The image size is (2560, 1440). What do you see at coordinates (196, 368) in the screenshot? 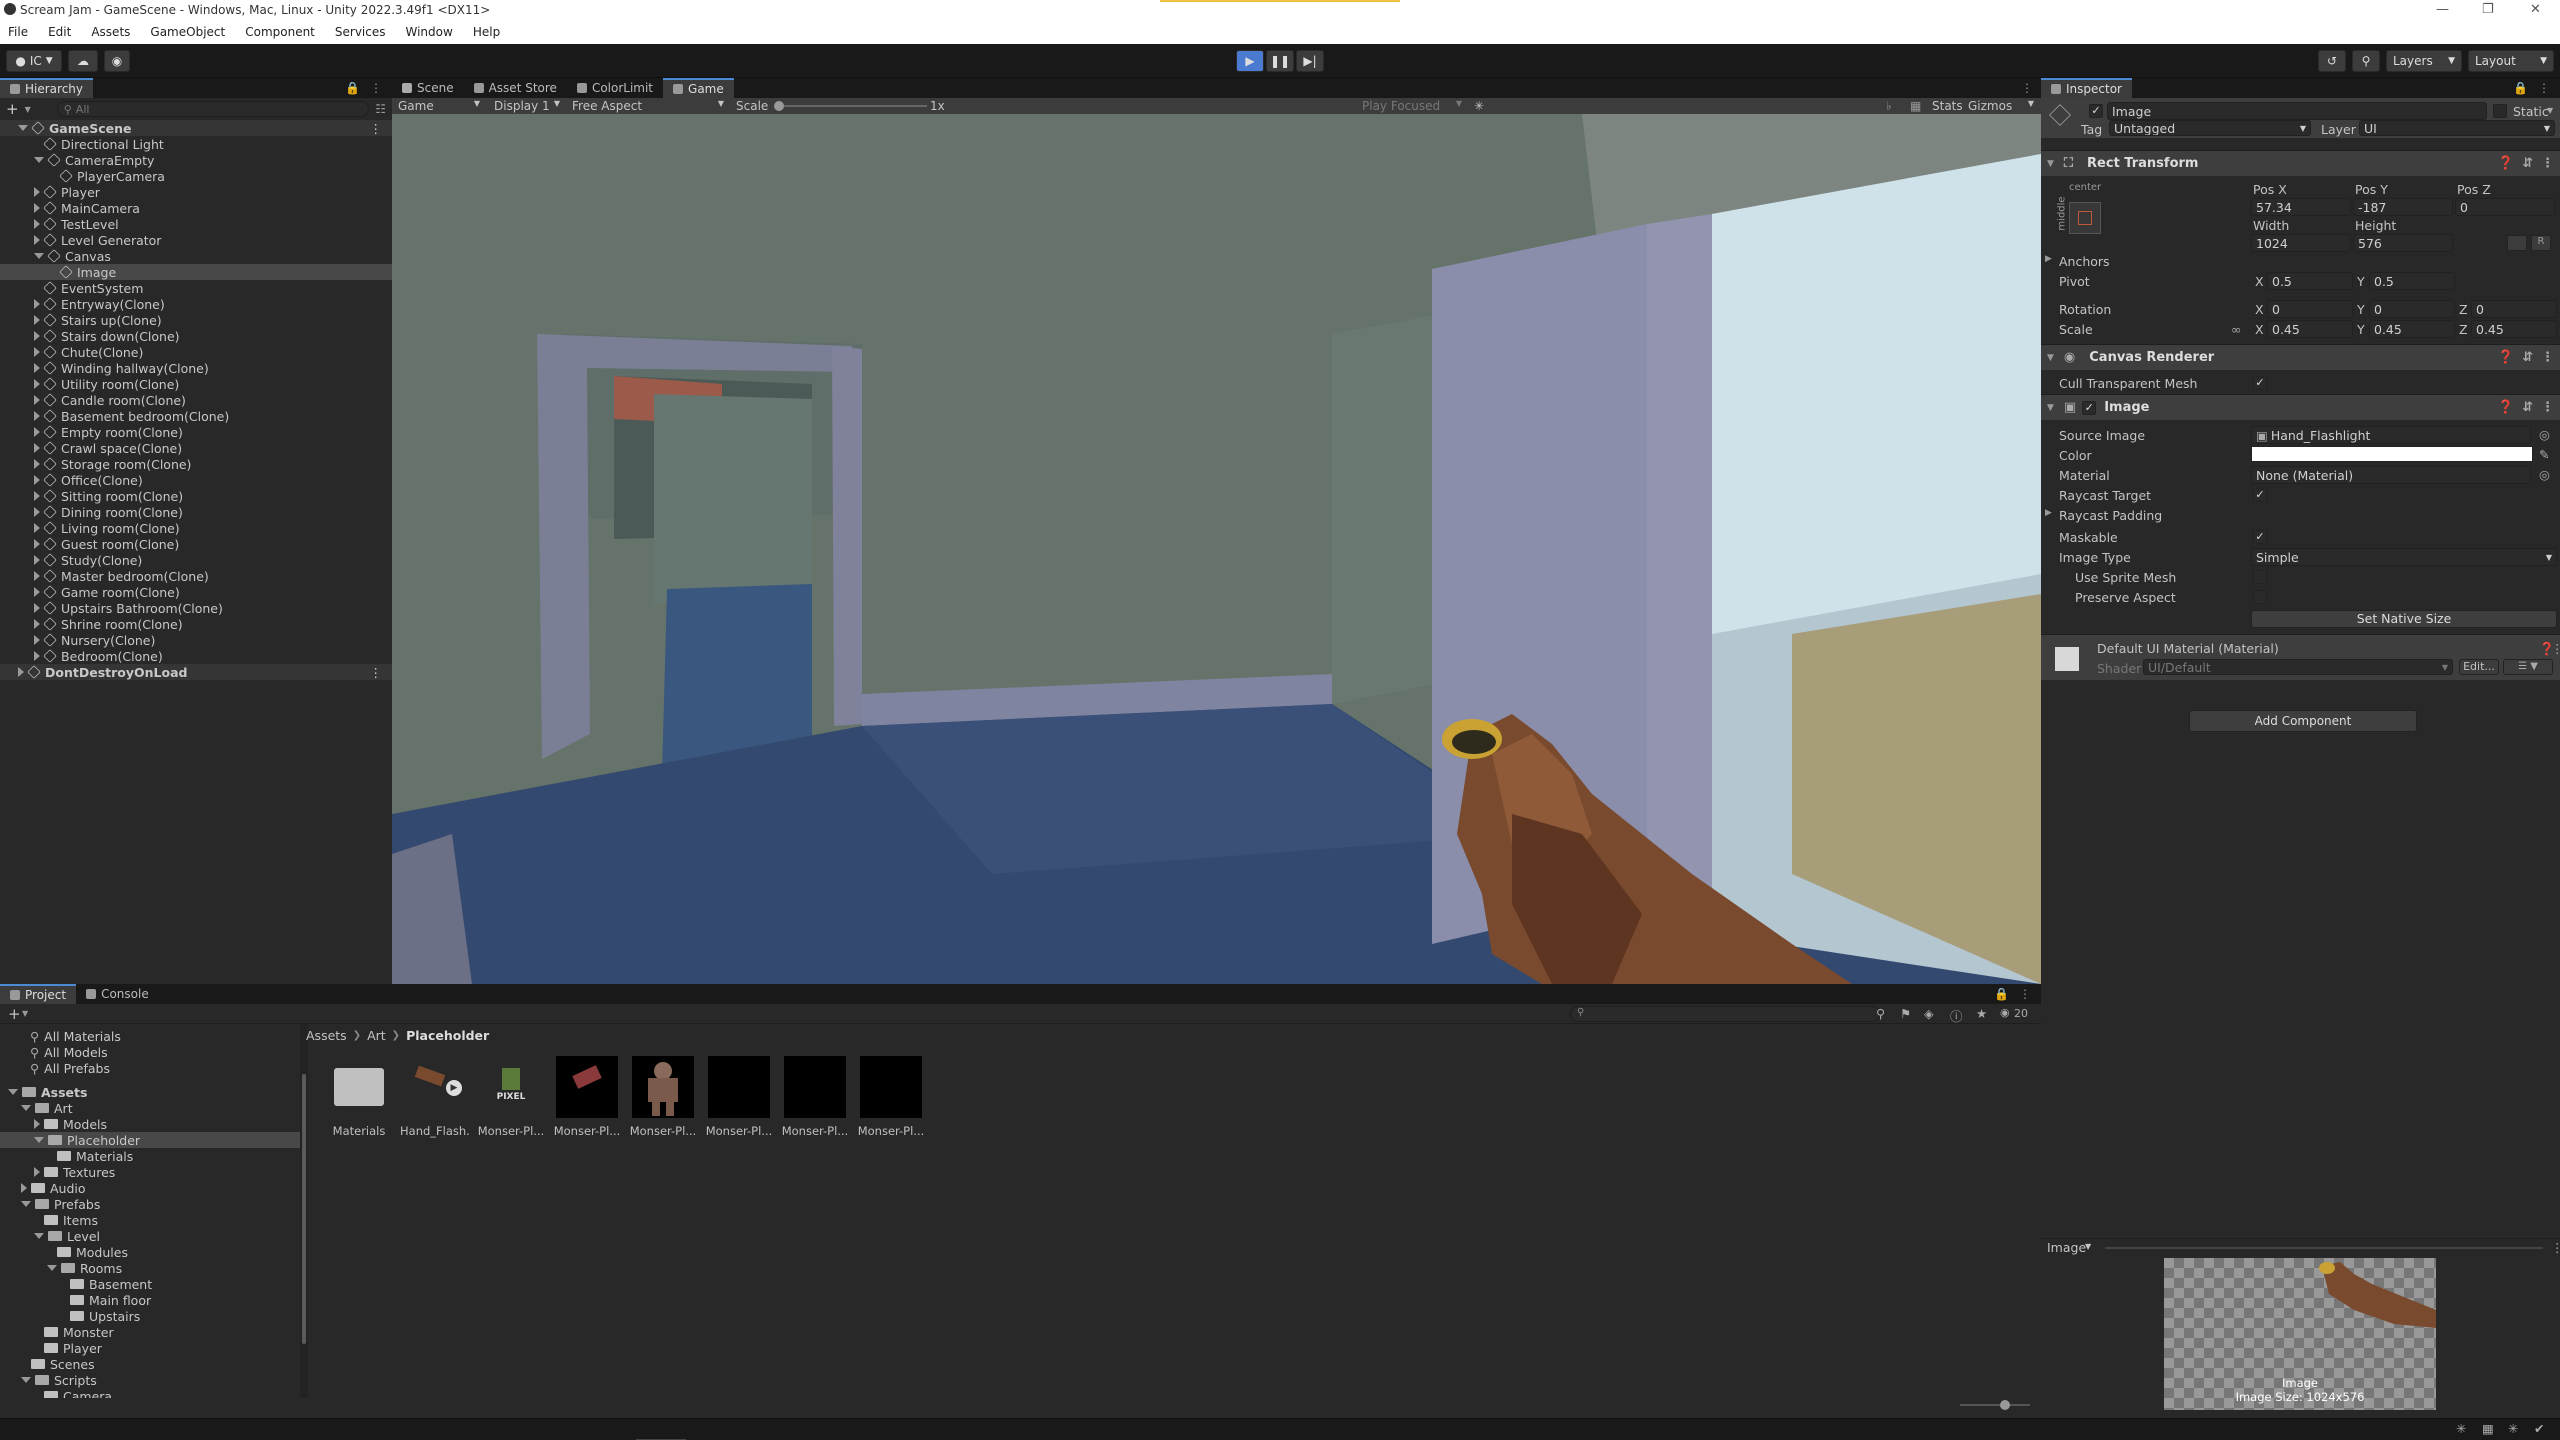
I see `hierarchy-item: Winding hallway(Clone)` at bounding box center [196, 368].